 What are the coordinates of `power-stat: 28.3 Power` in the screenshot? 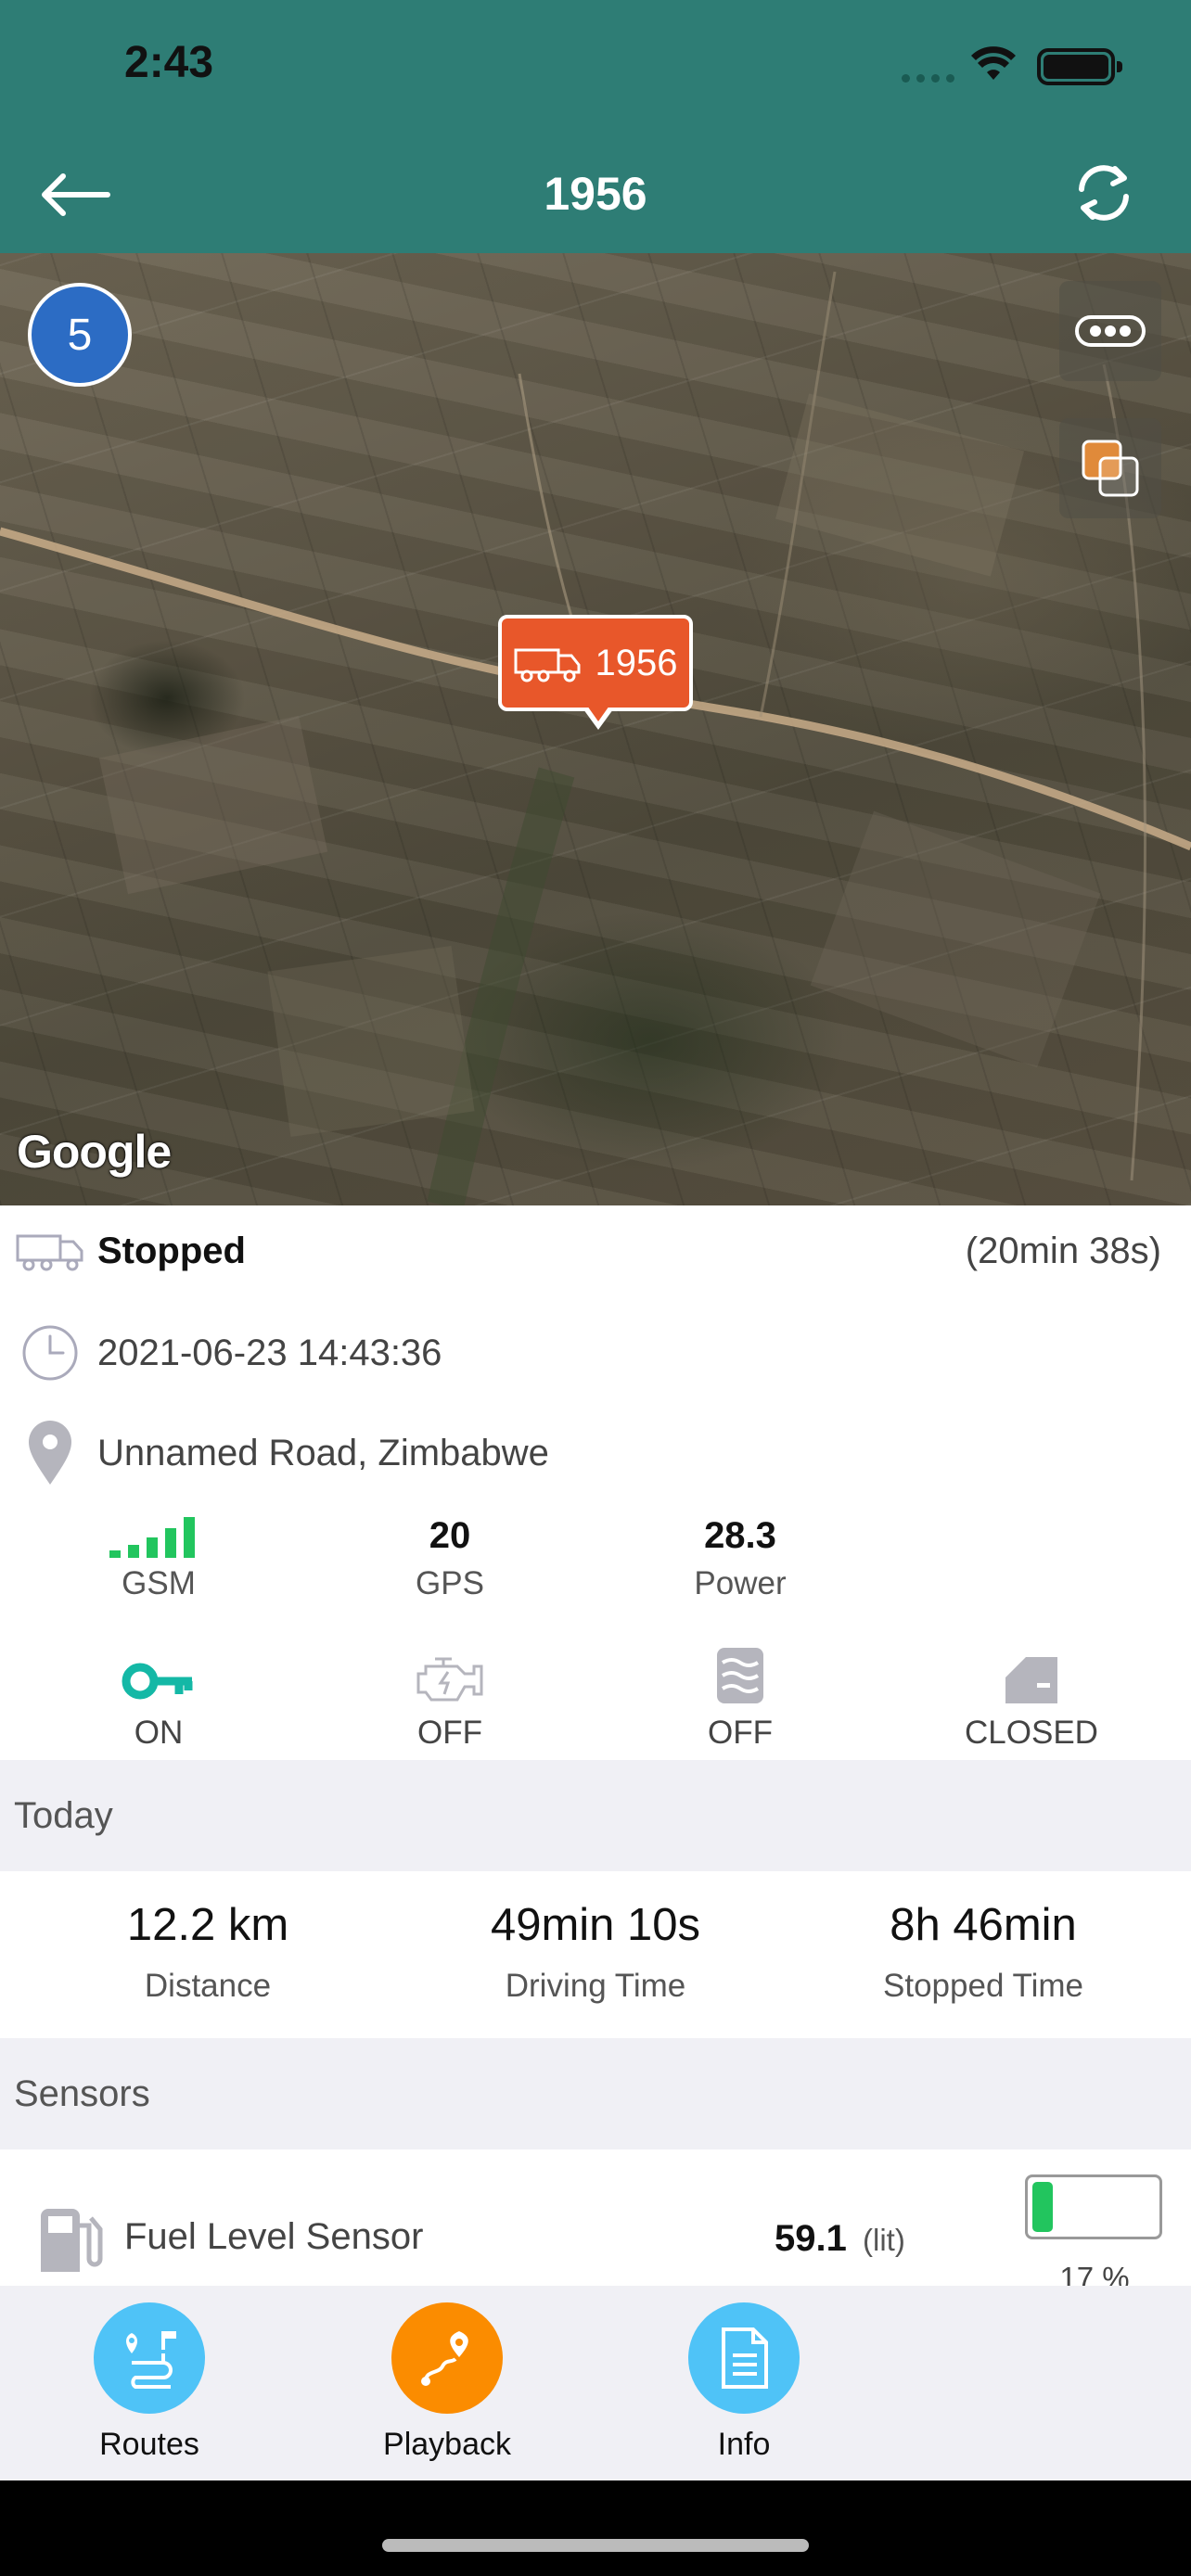 It's located at (740, 1557).